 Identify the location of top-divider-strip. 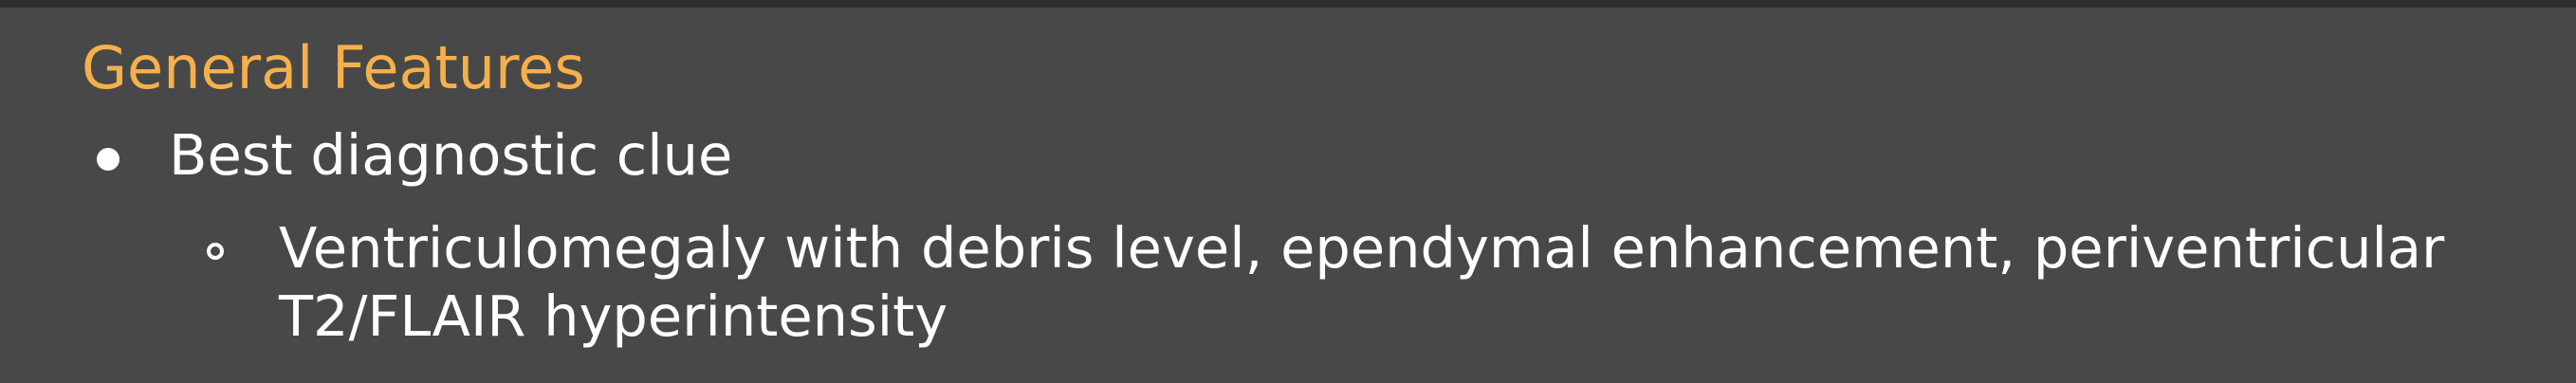
(1288, 4).